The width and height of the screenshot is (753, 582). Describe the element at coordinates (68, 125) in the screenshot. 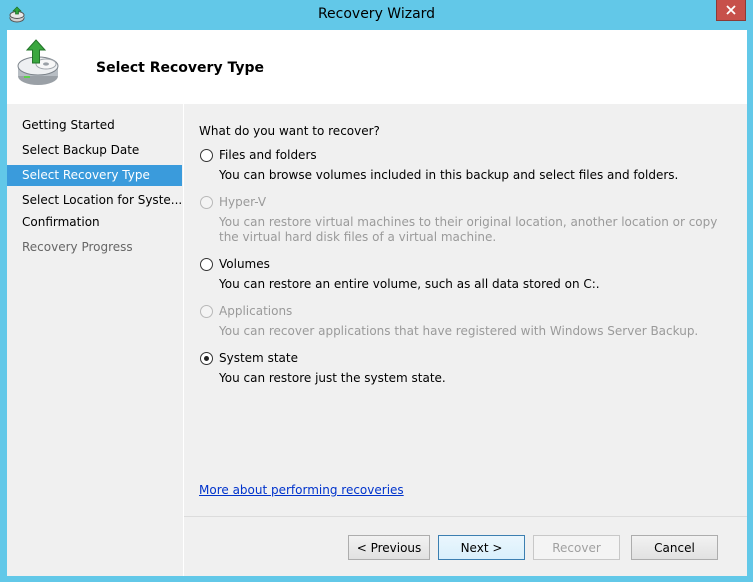

I see `step-getting-started: Getting Started` at that location.